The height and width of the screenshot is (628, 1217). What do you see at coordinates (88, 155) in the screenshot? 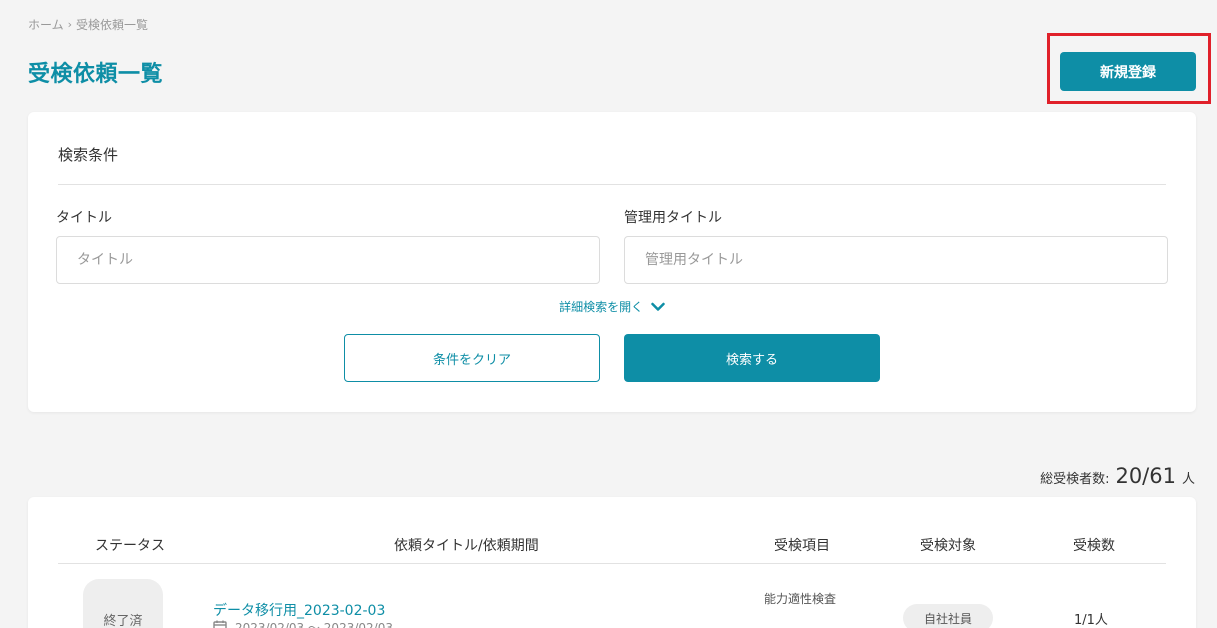
I see `search-heading: 検索条件` at bounding box center [88, 155].